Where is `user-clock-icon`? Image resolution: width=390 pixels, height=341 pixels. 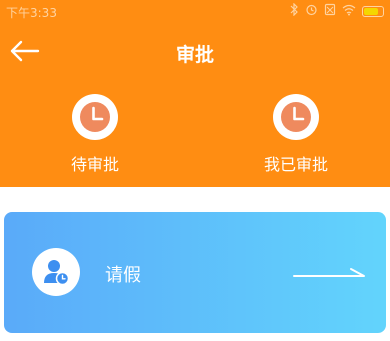
user-clock-icon is located at coordinates (56, 272).